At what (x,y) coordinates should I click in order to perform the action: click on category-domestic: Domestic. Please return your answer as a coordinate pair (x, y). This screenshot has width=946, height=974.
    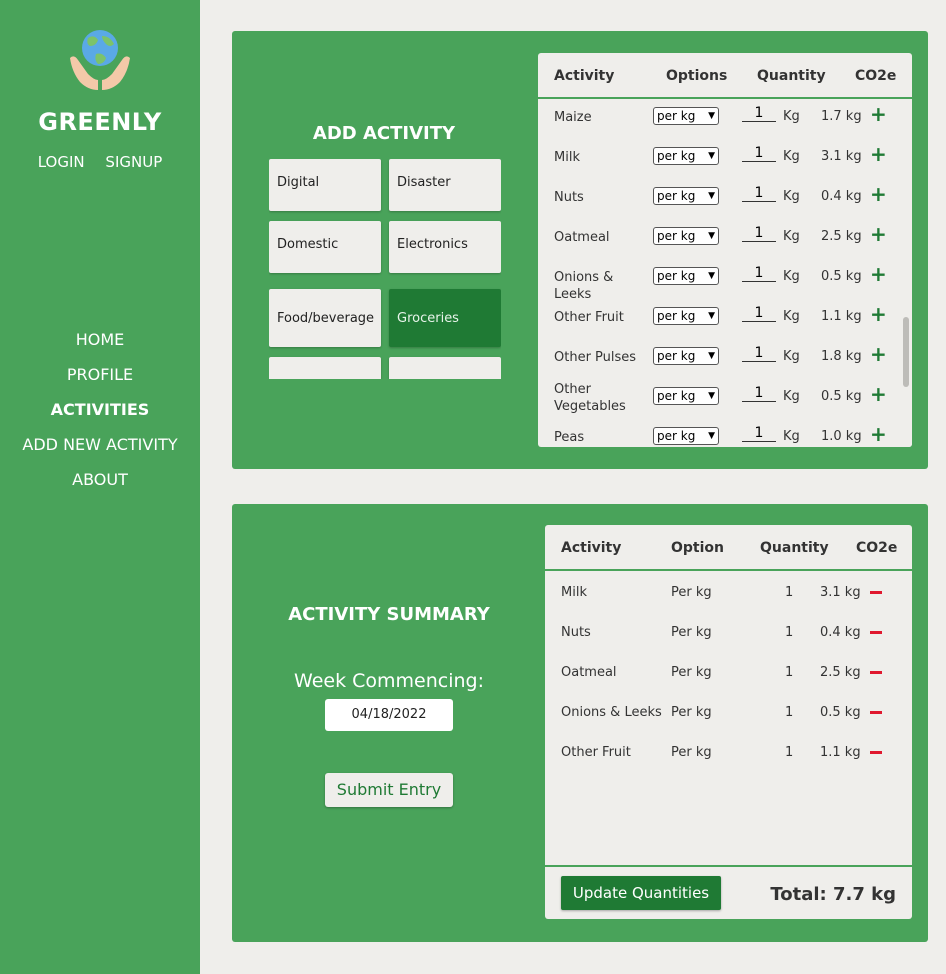
    Looking at the image, I should click on (325, 247).